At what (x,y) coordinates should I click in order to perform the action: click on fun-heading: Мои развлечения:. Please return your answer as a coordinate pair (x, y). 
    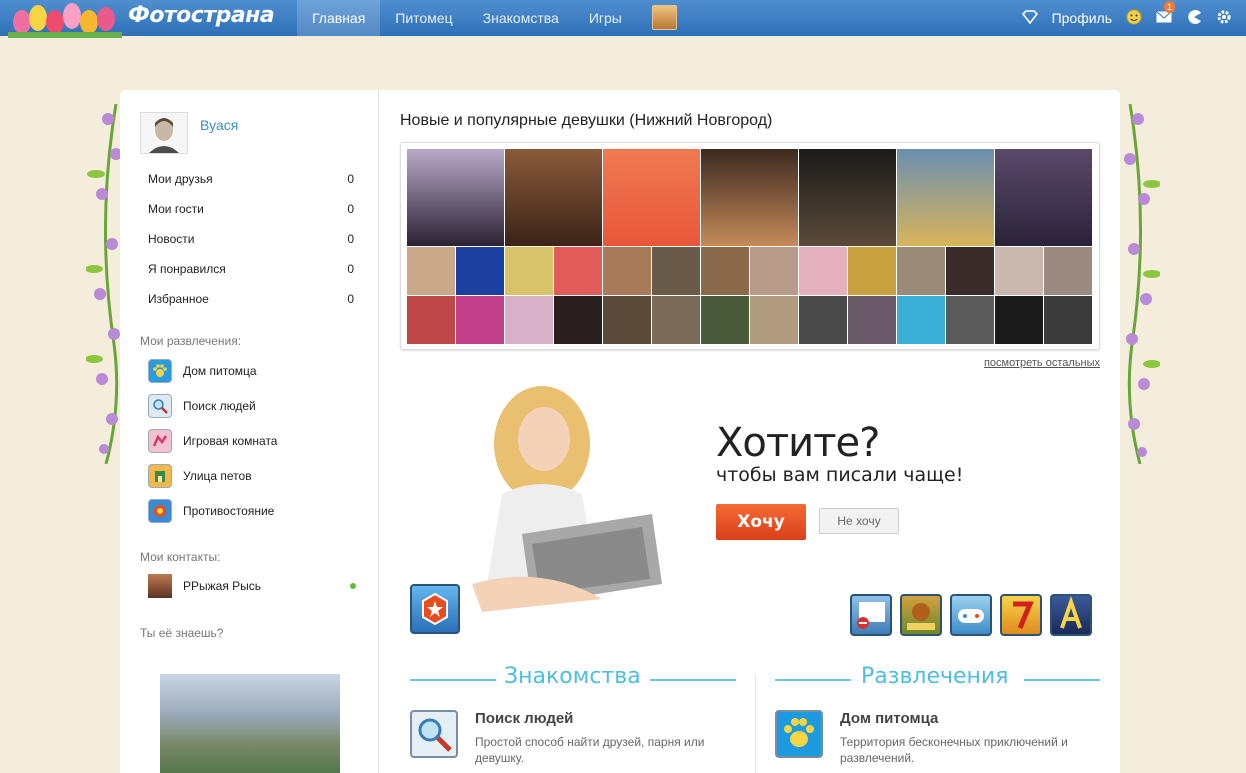
    Looking at the image, I should click on (191, 341).